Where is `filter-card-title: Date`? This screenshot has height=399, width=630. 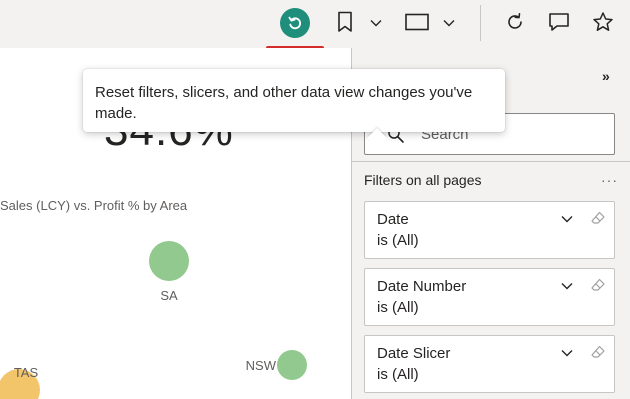 filter-card-title: Date is located at coordinates (393, 219).